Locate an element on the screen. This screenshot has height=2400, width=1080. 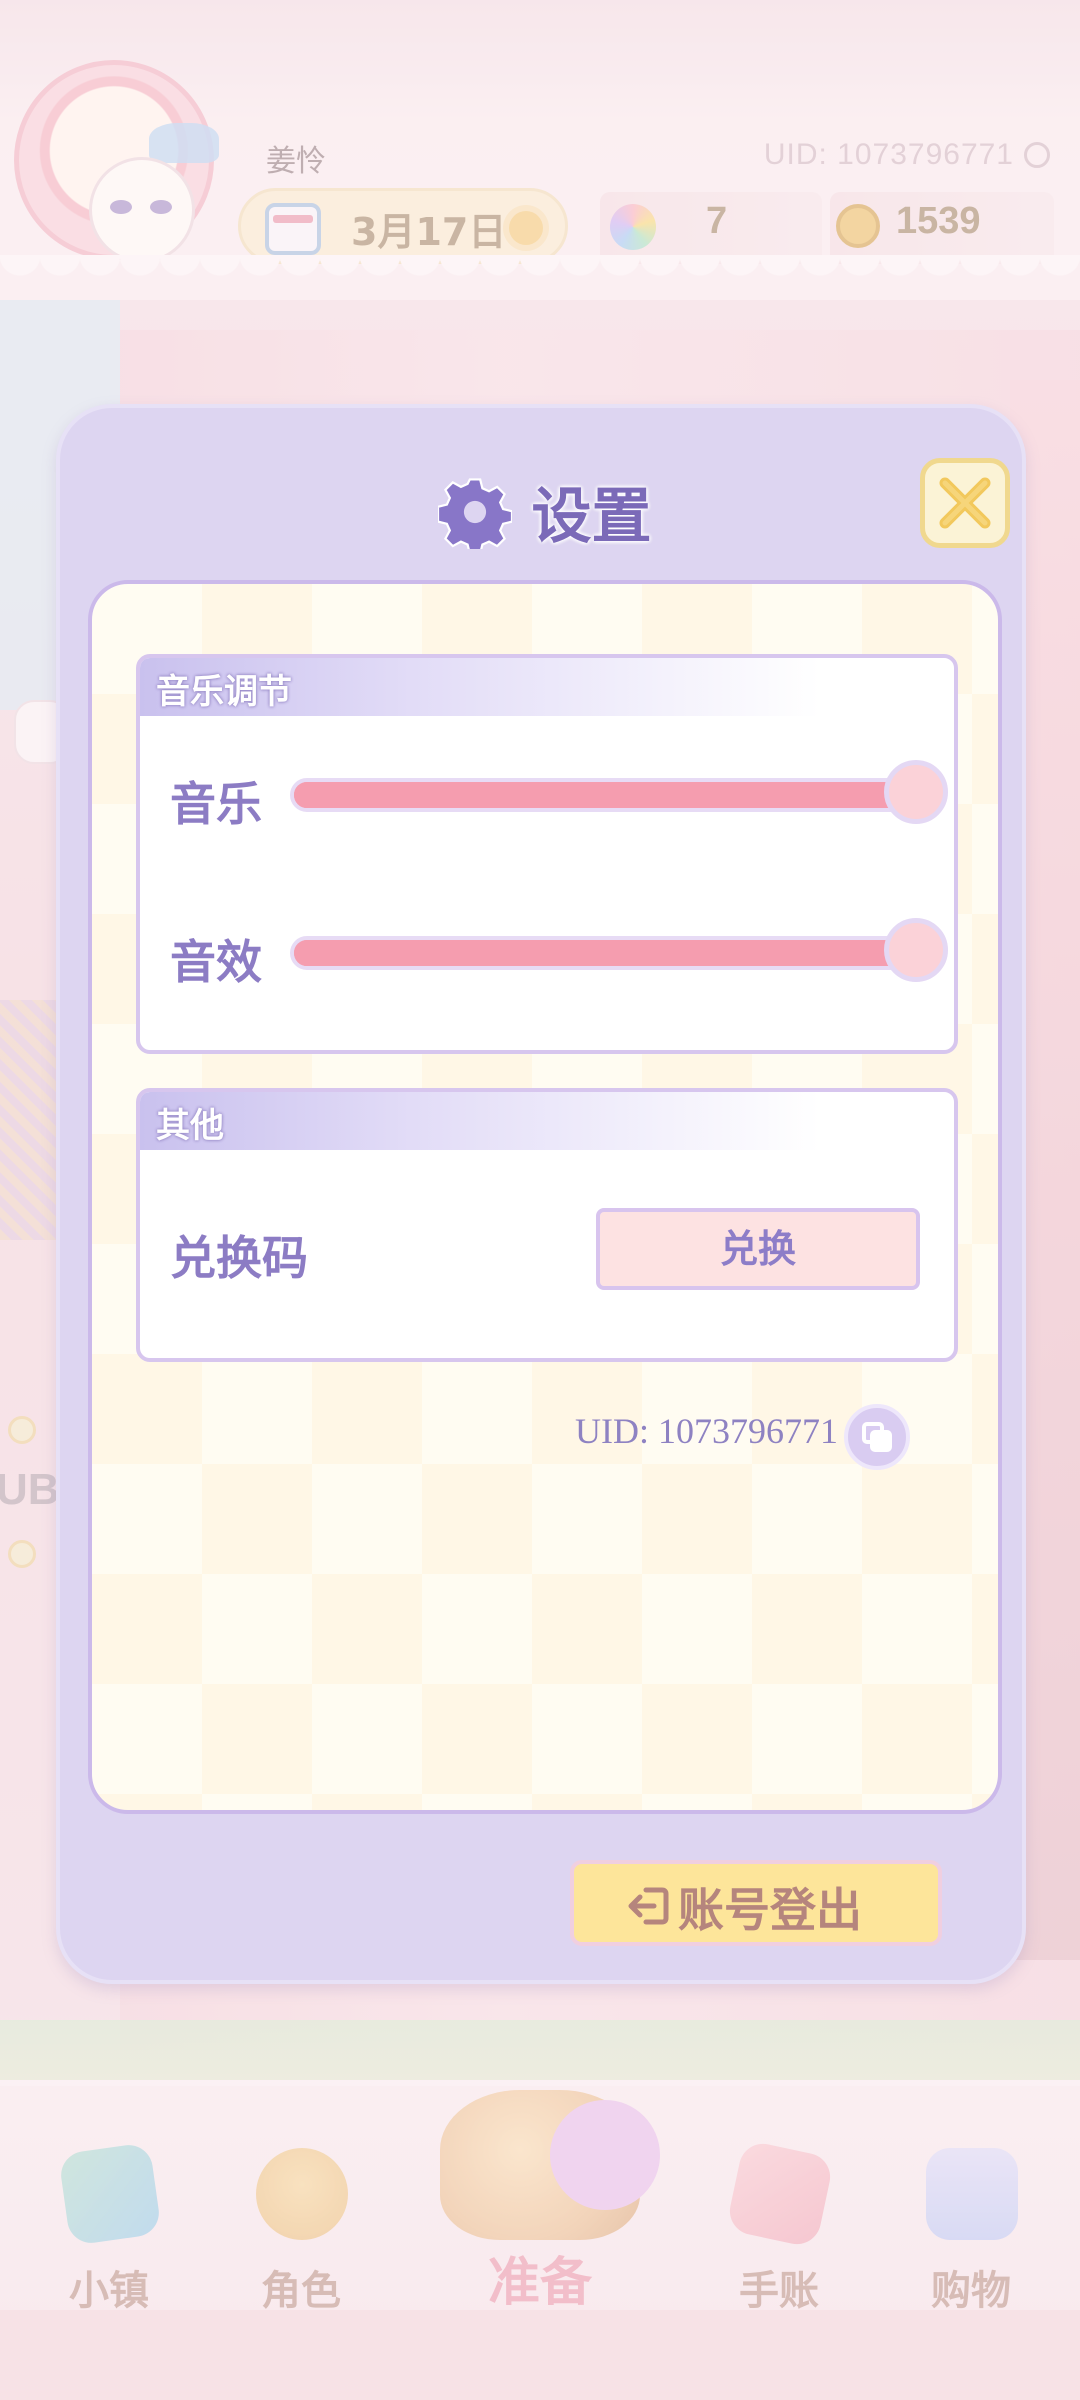
redeem-button: 兑换 is located at coordinates (758, 1249).